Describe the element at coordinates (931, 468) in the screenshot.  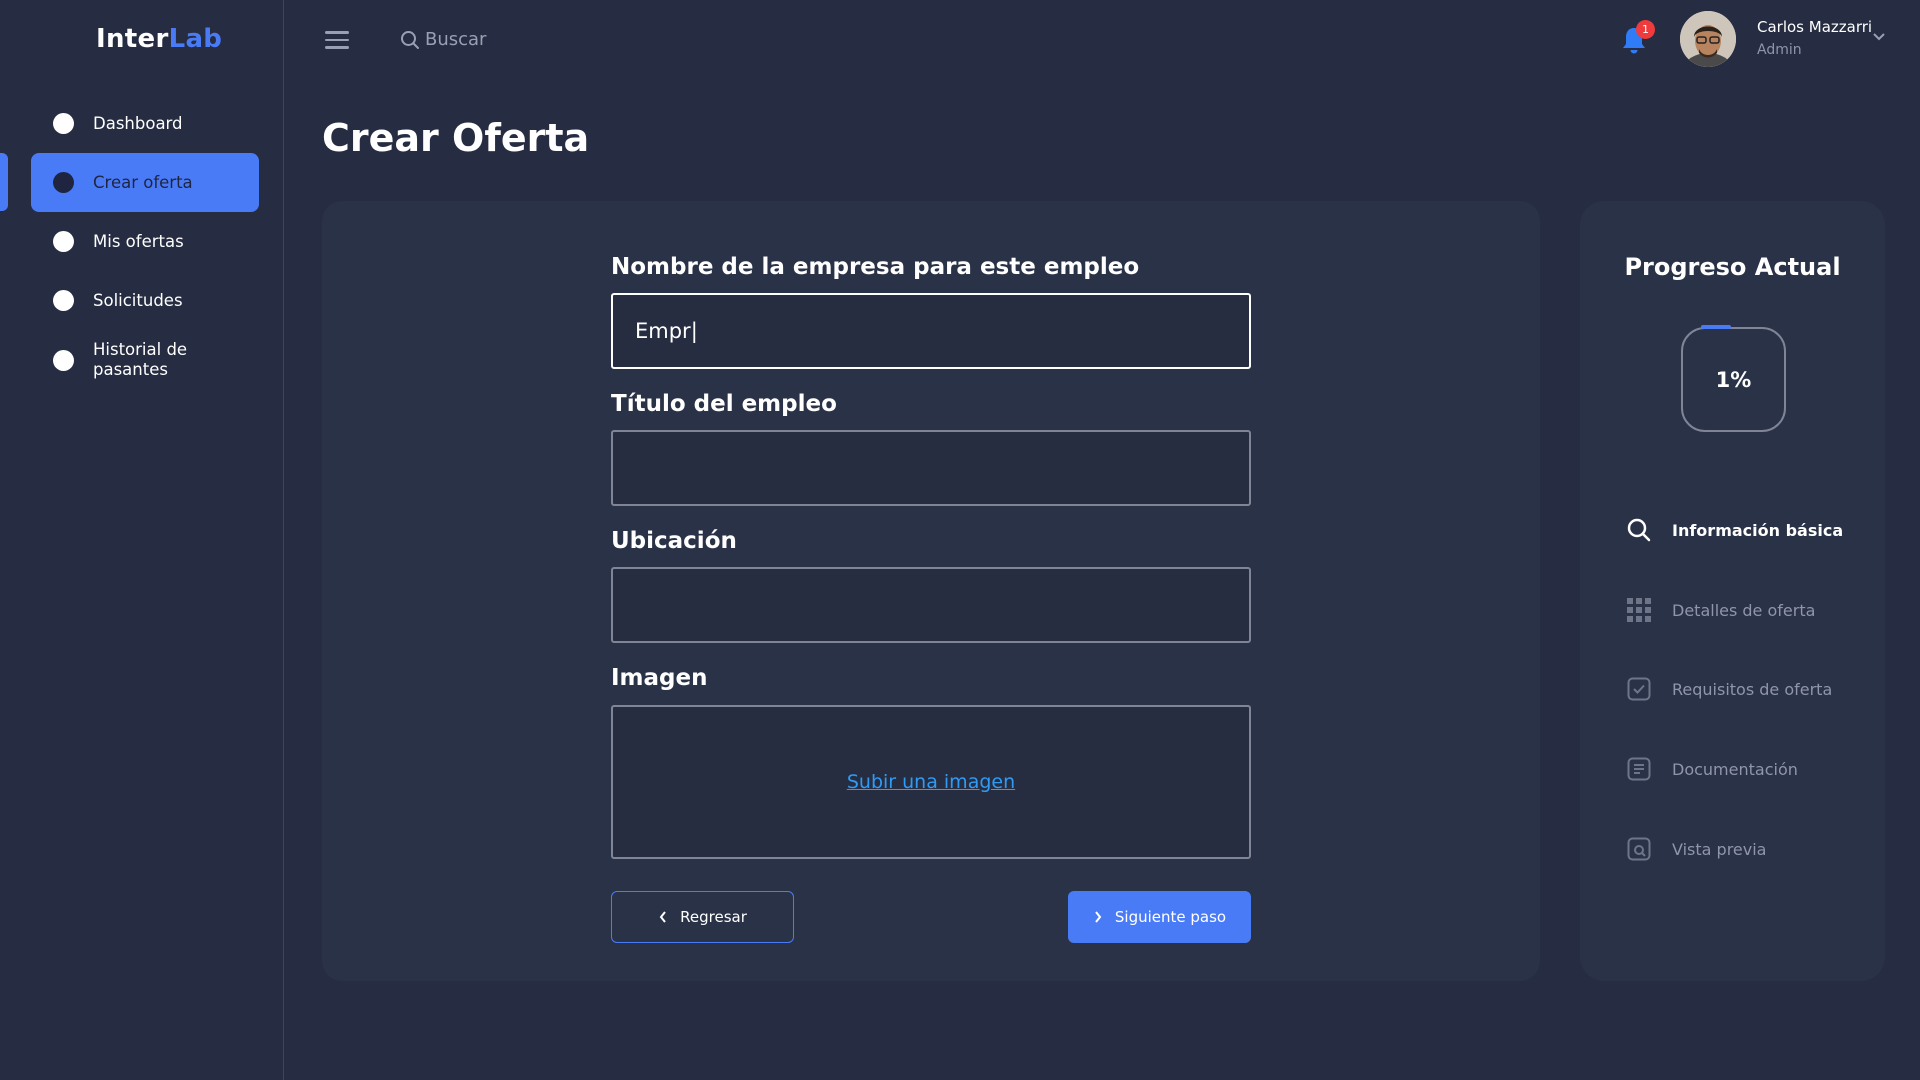
I see `job-title-input` at that location.